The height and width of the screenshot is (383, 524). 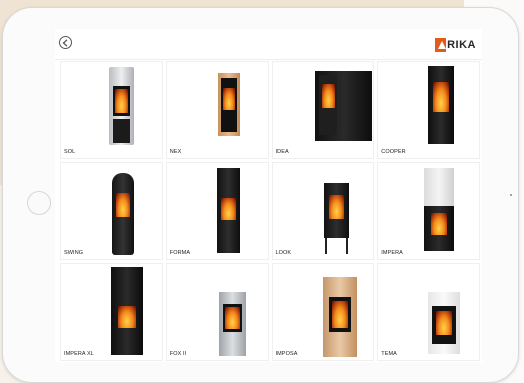 I want to click on product-tile-idea: IDEA, so click(x=323, y=110).